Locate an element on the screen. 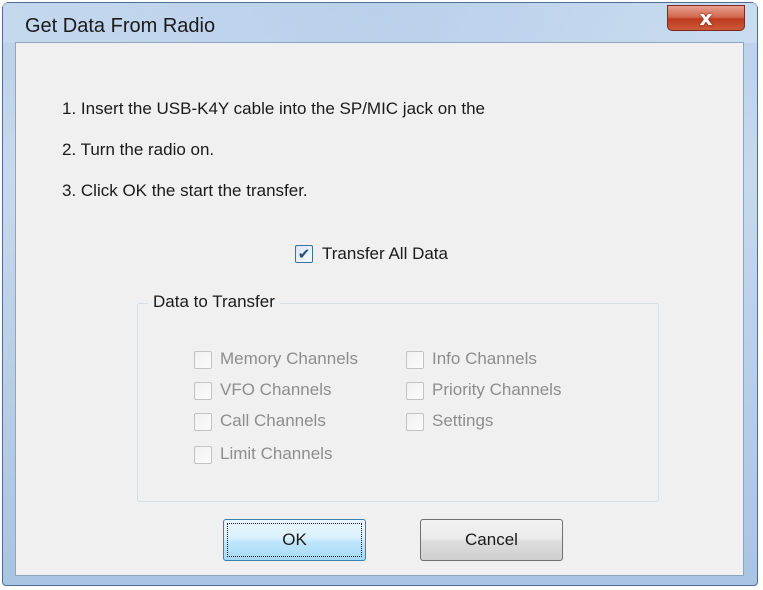 The image size is (763, 590). settings-label: Settings is located at coordinates (463, 420).